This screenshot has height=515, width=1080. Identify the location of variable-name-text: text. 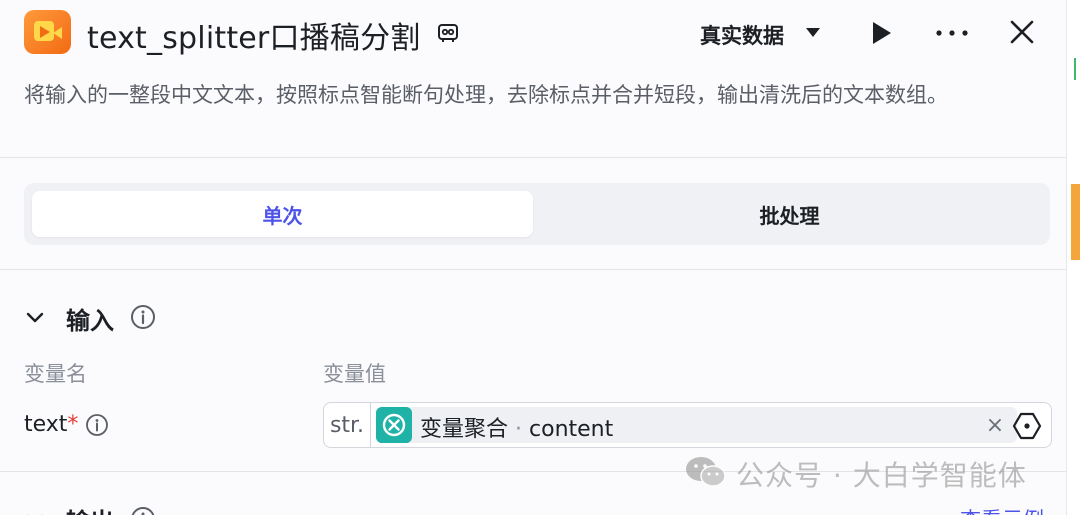
(46, 424).